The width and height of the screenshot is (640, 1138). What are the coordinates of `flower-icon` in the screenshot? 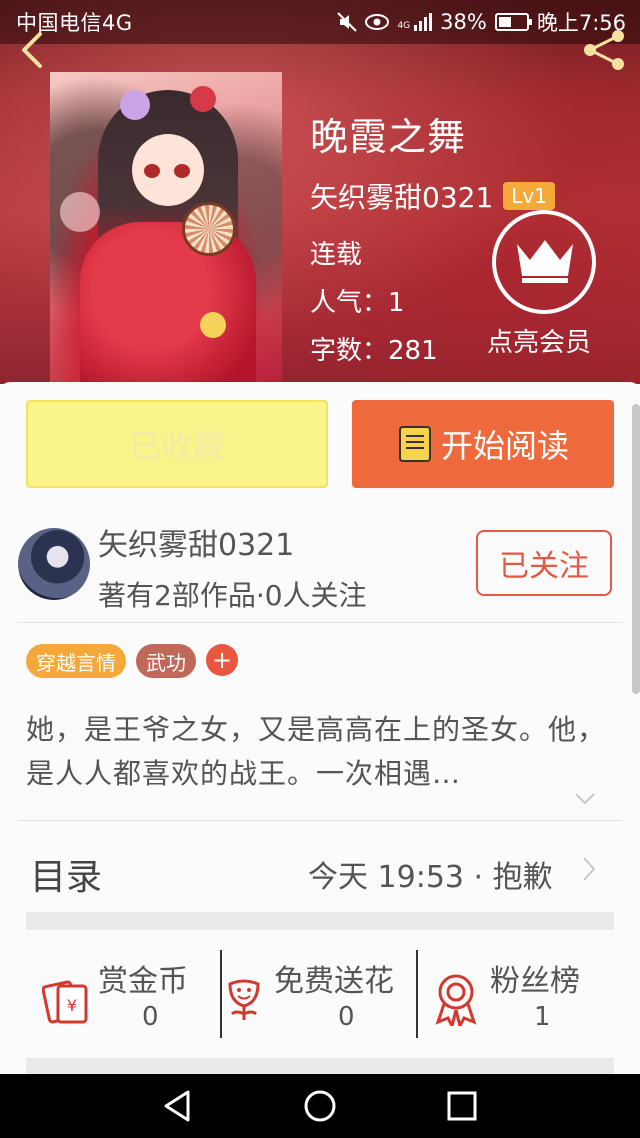 It's located at (244, 999).